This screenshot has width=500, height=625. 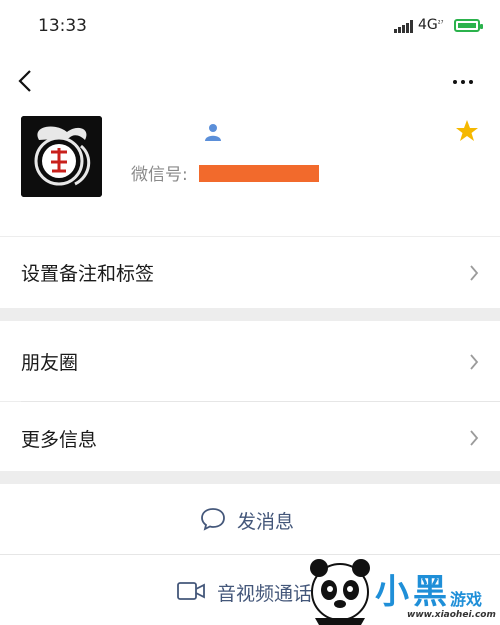 I want to click on send-message-label: 发消息, so click(x=266, y=522).